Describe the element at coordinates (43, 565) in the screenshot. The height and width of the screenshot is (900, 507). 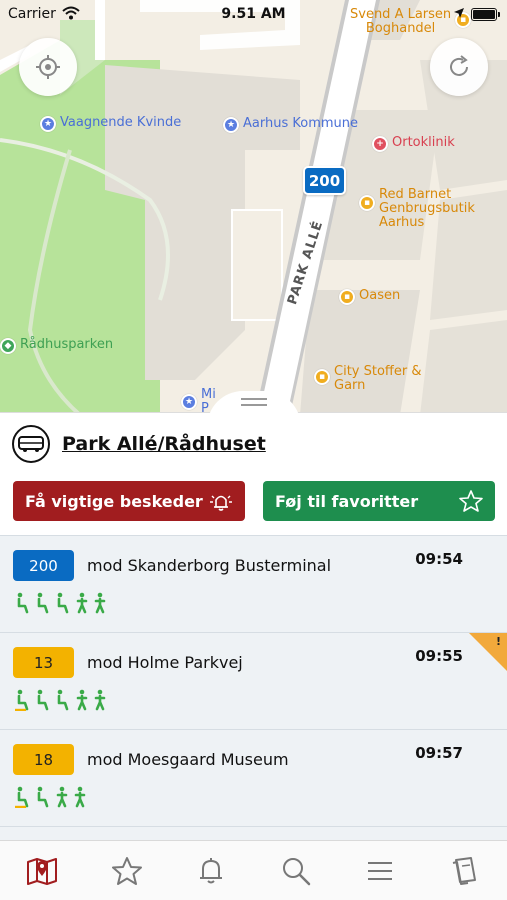
I see `line-badge: 200` at that location.